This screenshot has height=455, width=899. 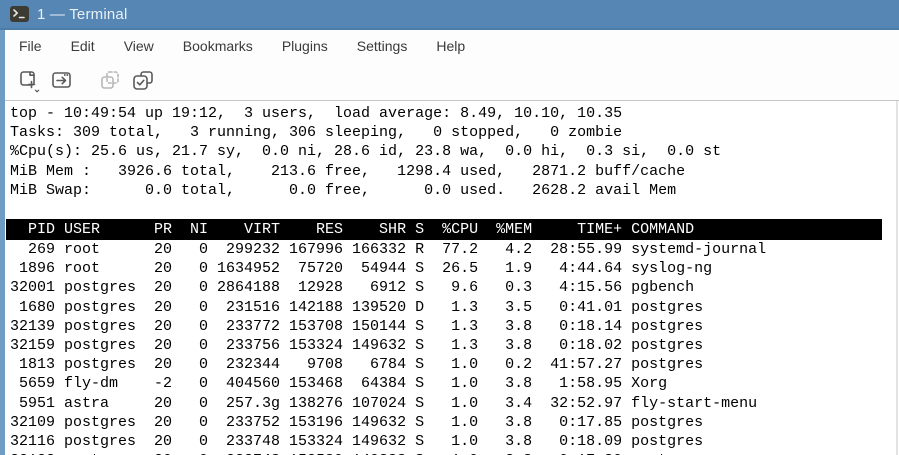 I want to click on menu-settings: Settings, so click(x=382, y=46).